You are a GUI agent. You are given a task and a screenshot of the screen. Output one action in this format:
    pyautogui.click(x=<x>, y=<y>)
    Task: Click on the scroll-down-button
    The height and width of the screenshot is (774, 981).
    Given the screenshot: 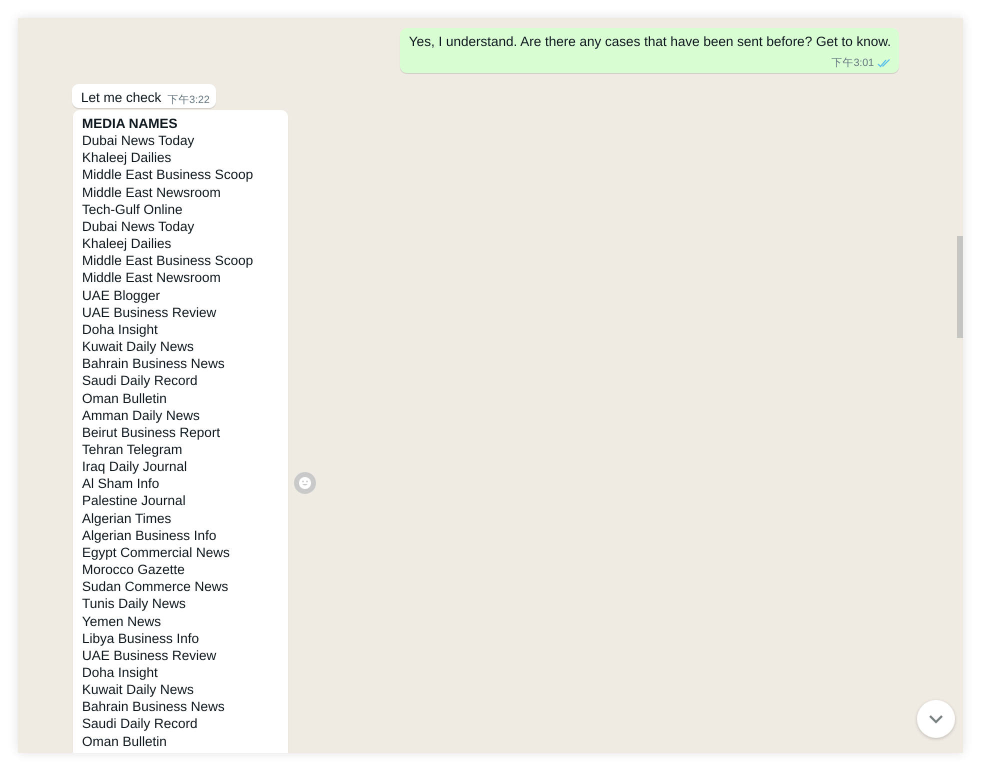 What is the action you would take?
    pyautogui.click(x=936, y=719)
    